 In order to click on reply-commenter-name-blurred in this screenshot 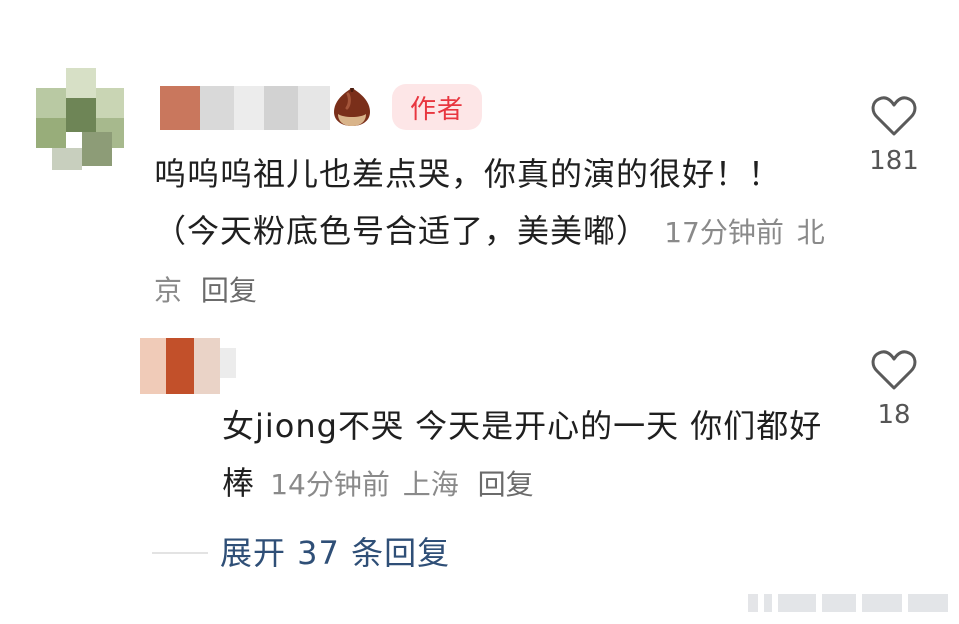, I will do `click(228, 363)`.